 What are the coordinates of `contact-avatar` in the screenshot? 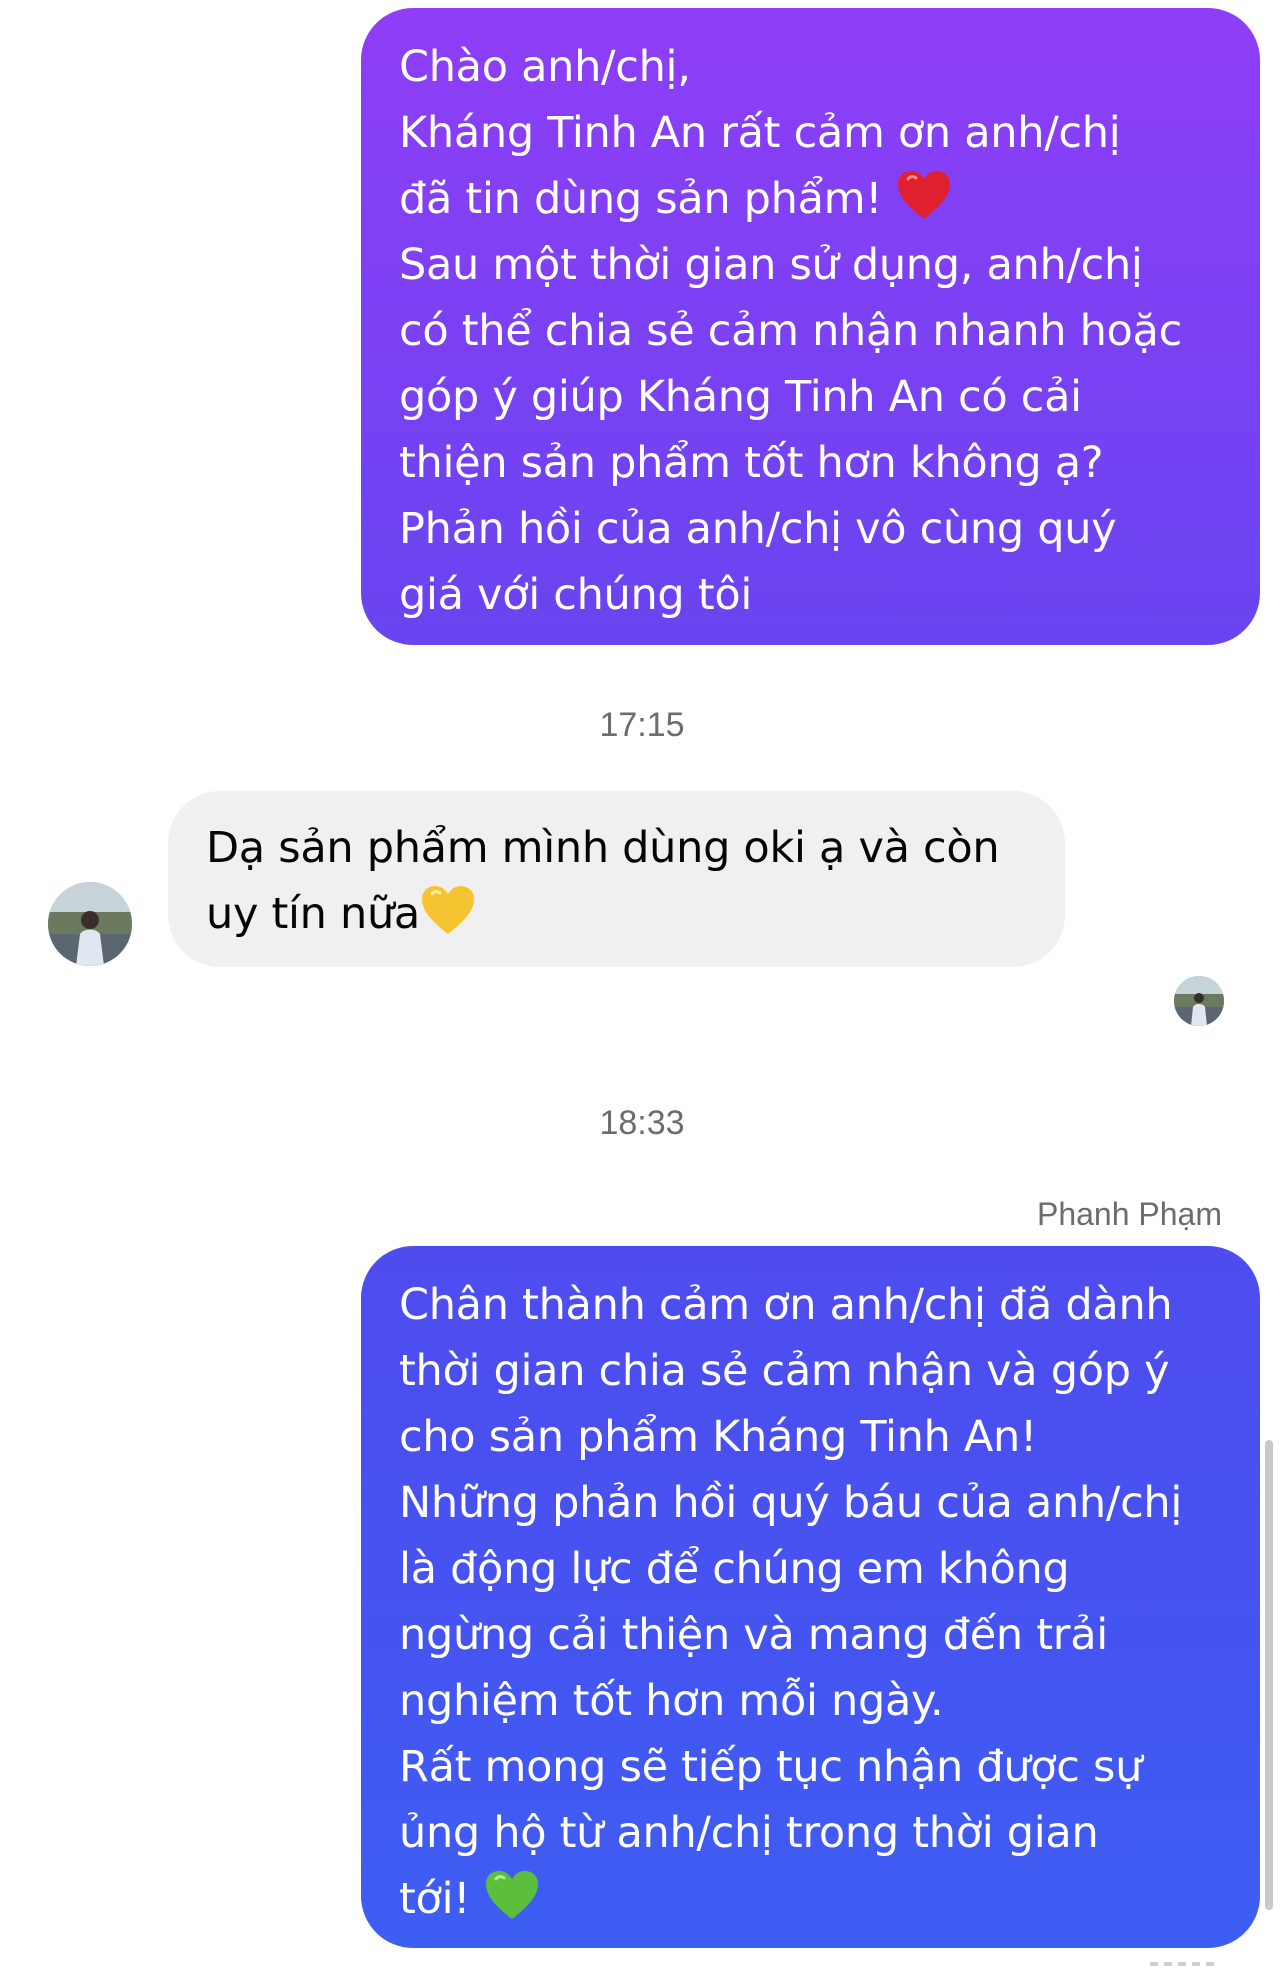 It's located at (90, 924).